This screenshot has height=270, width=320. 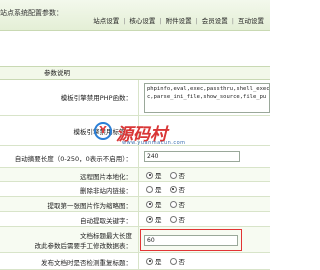 I want to click on check-duplicate-title-yes-radio, so click(x=149, y=261).